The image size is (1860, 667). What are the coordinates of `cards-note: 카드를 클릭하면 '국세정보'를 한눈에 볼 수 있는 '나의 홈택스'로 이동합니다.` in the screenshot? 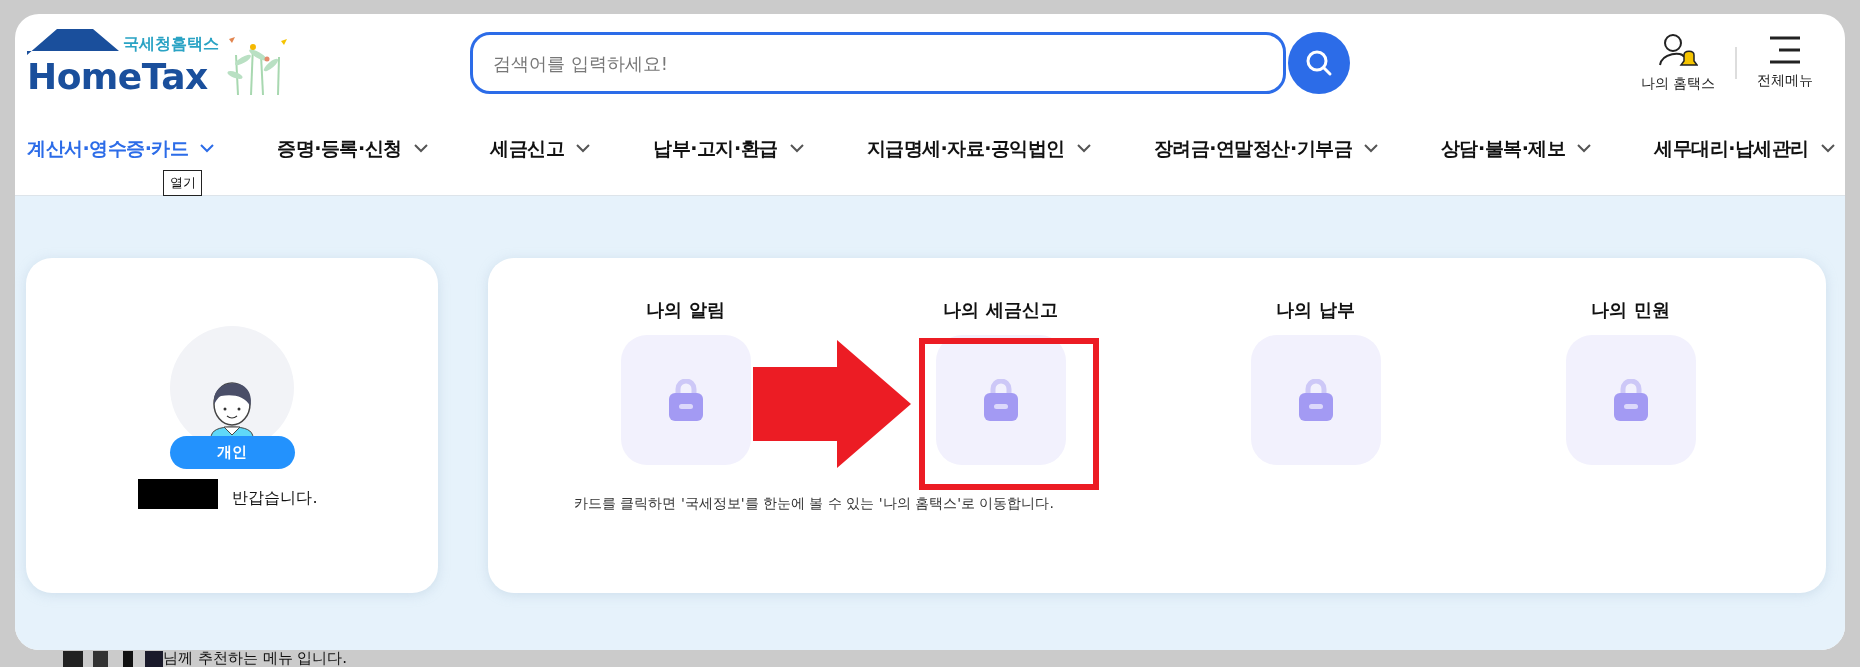 It's located at (814, 504).